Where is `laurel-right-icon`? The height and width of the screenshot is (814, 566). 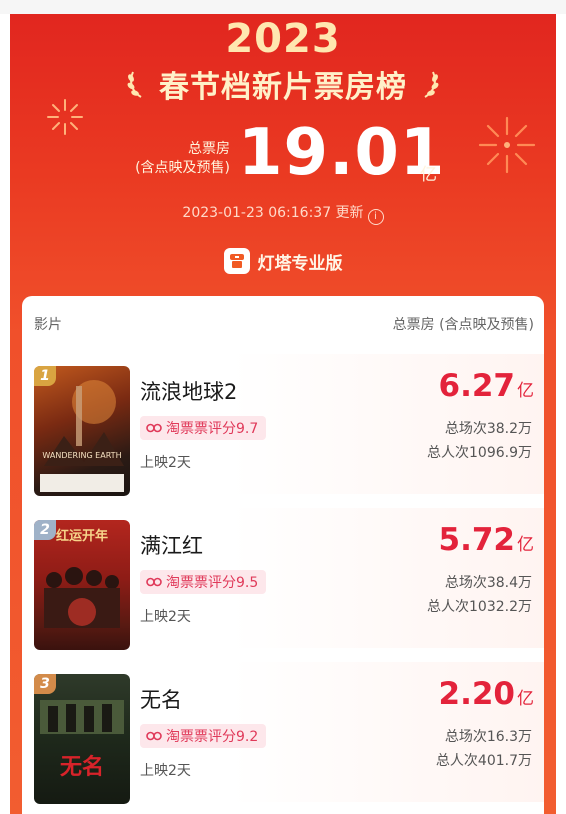 laurel-right-icon is located at coordinates (431, 84).